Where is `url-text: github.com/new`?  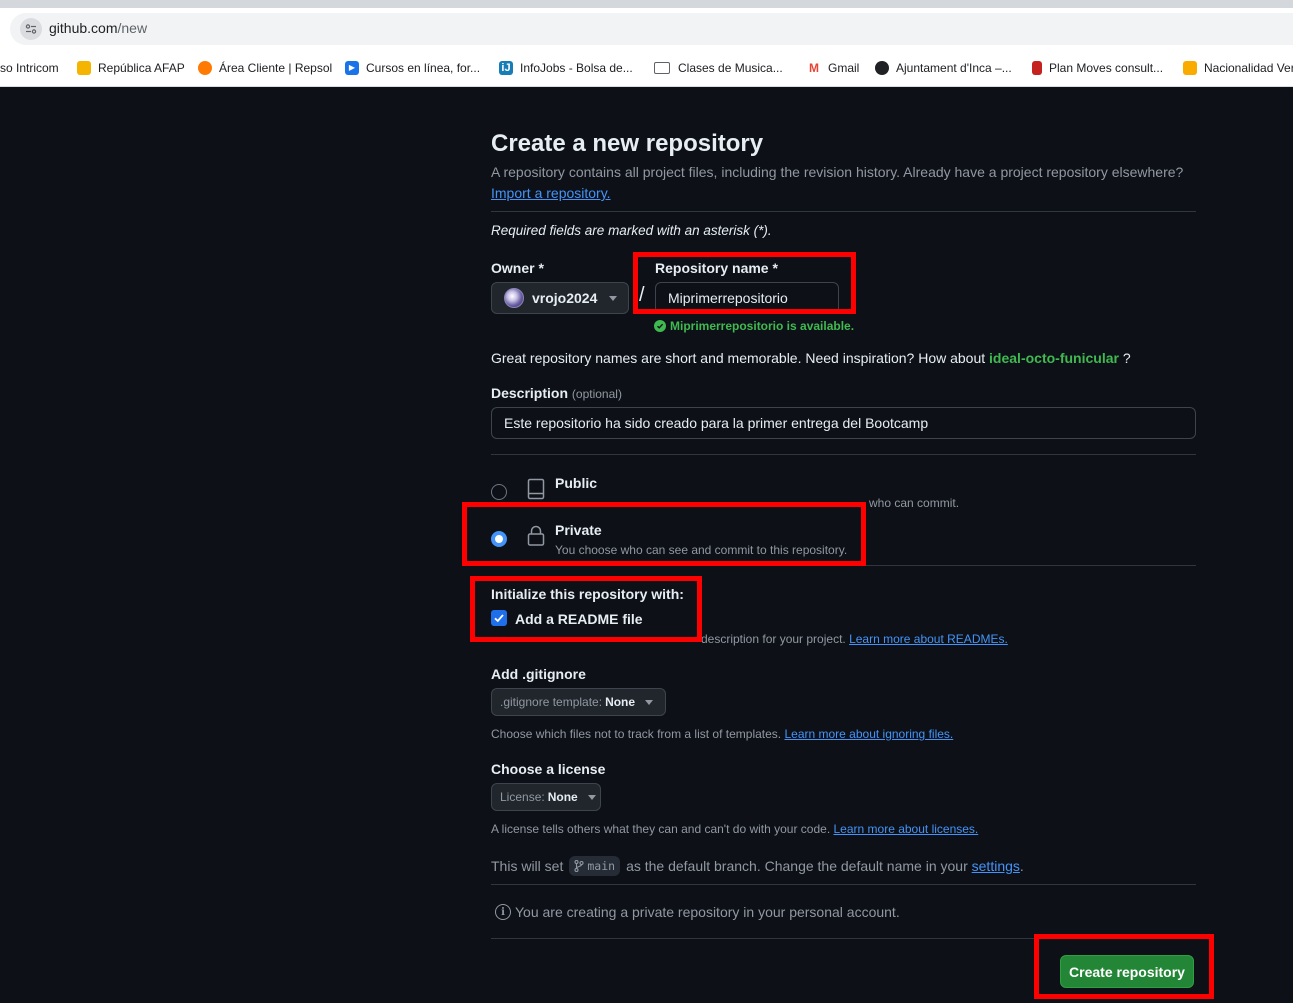 url-text: github.com/new is located at coordinates (98, 28).